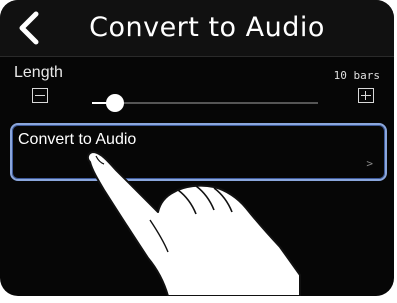 Image resolution: width=397 pixels, height=303 pixels. Describe the element at coordinates (207, 27) in the screenshot. I see `page-title: Convert to Audio` at that location.